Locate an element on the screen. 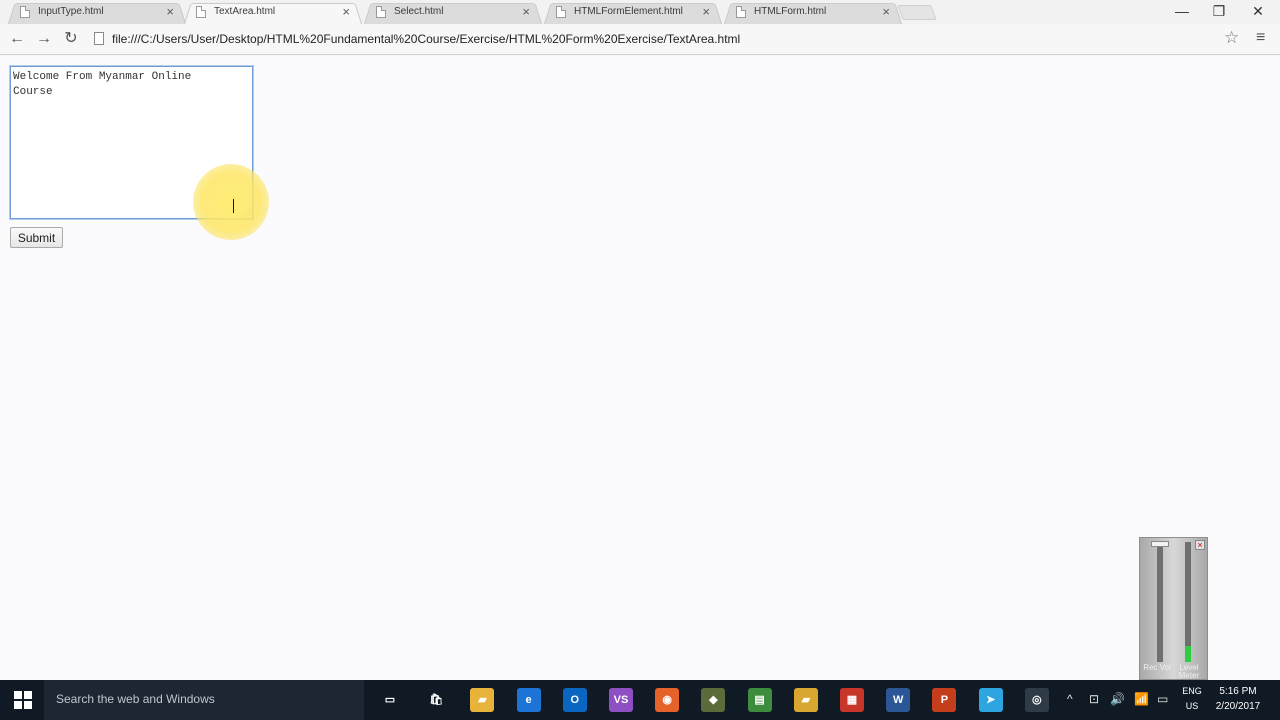 The image size is (1280, 720). level-meter-track is located at coordinates (1188, 602).